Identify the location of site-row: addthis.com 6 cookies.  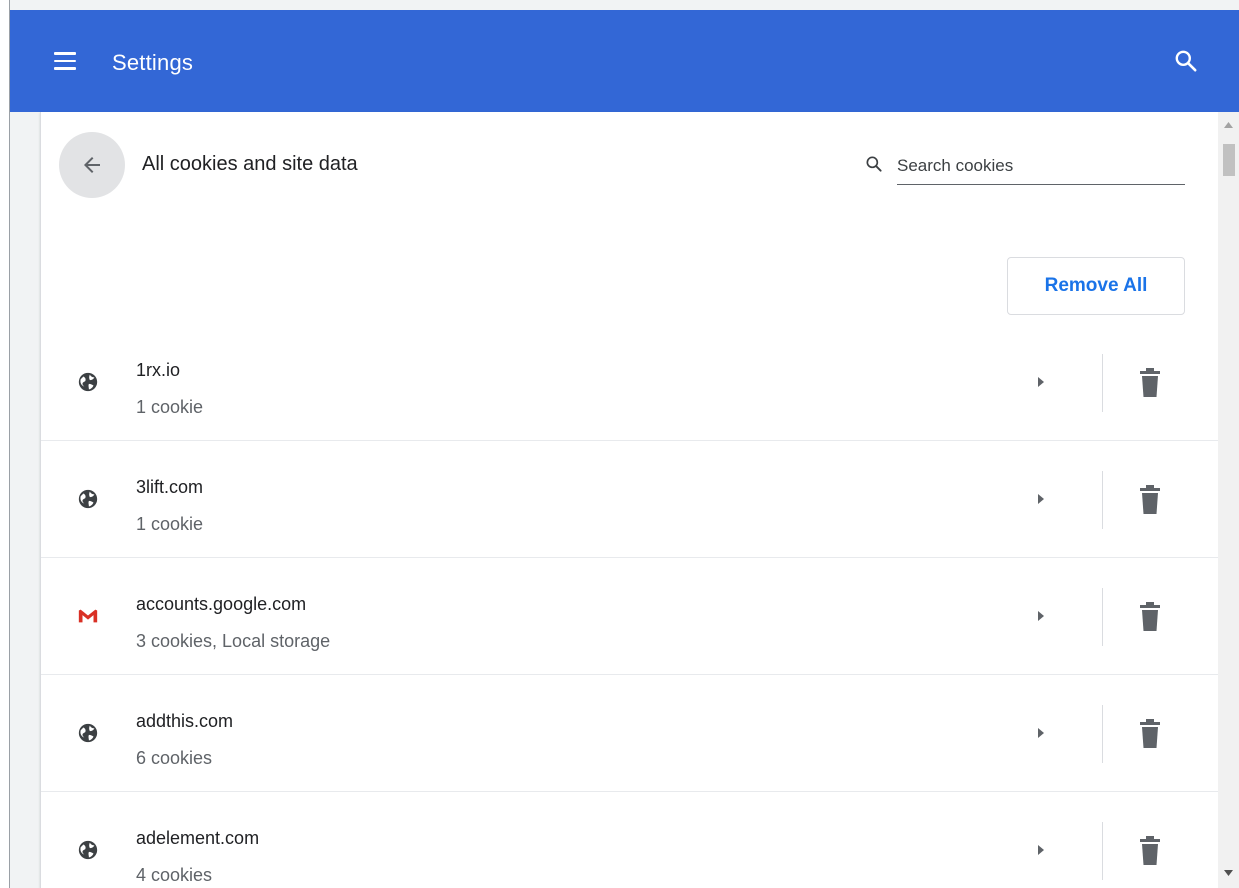
(630, 733).